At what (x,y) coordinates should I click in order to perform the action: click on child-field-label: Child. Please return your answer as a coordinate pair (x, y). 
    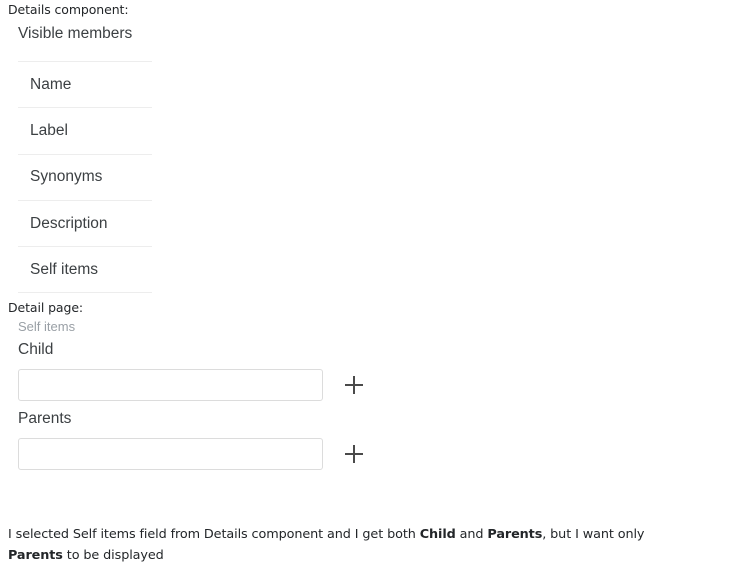
    Looking at the image, I should click on (36, 349).